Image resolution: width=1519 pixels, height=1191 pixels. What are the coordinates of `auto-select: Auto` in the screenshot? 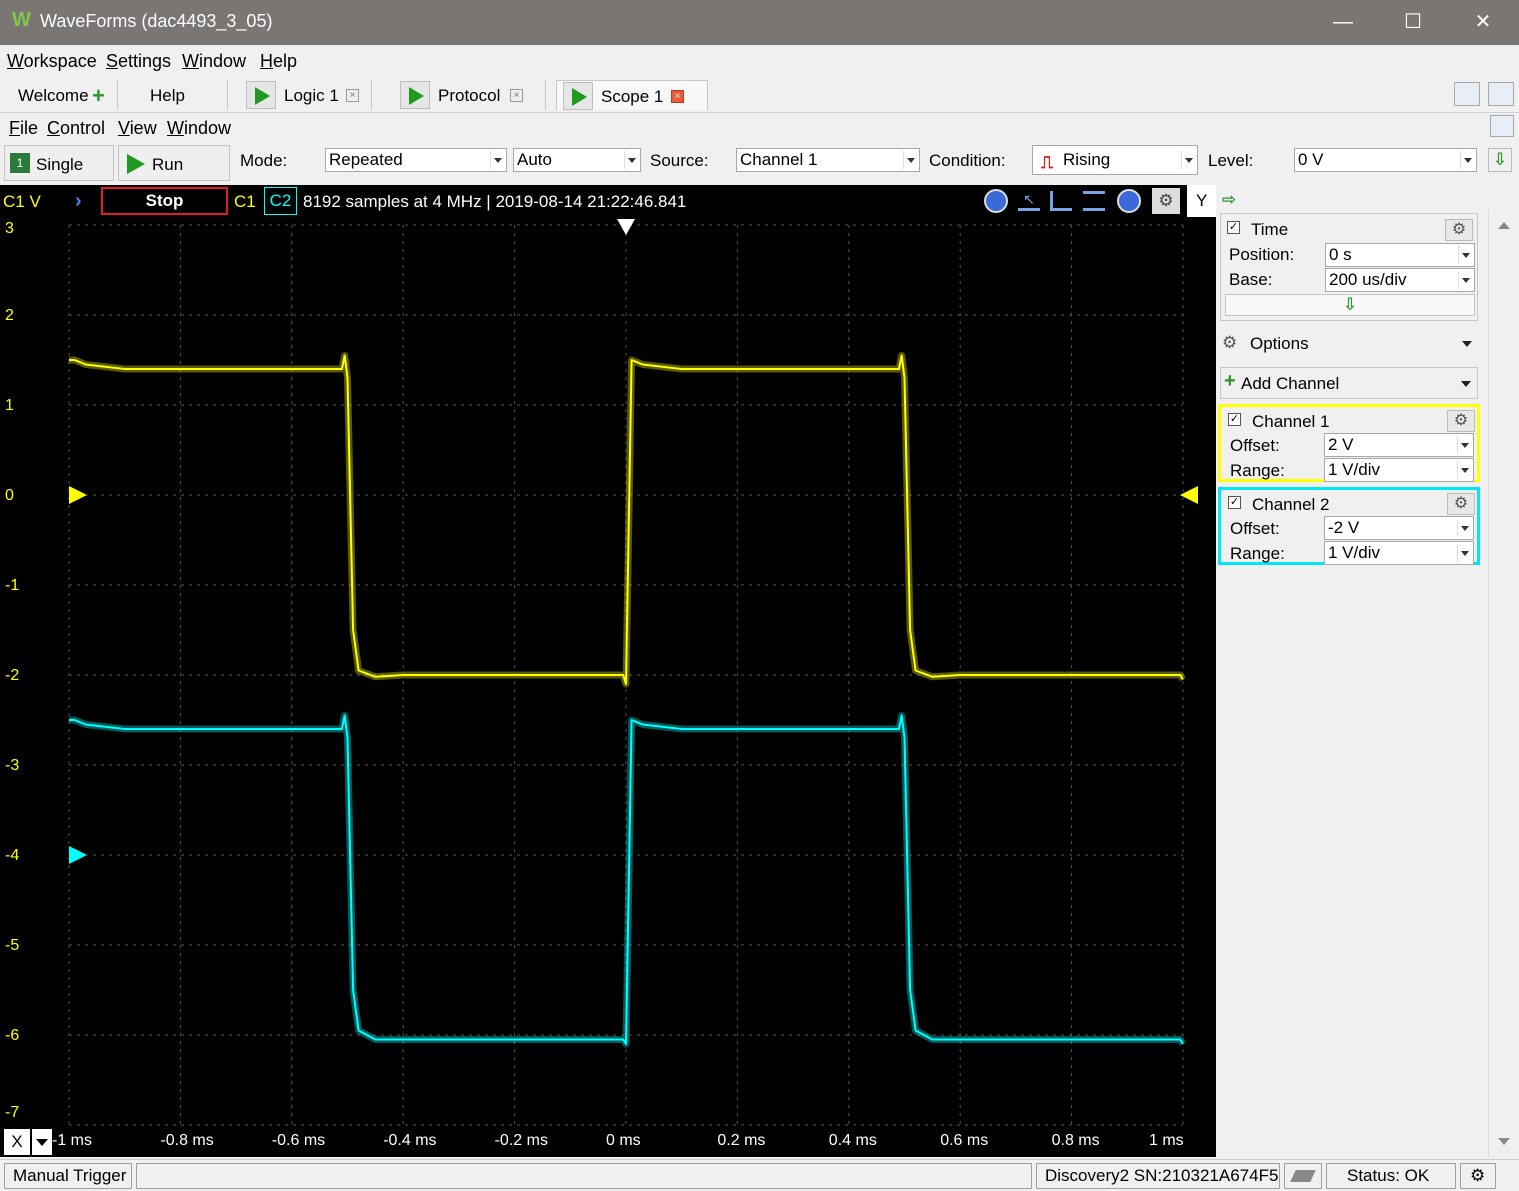 It's located at (577, 160).